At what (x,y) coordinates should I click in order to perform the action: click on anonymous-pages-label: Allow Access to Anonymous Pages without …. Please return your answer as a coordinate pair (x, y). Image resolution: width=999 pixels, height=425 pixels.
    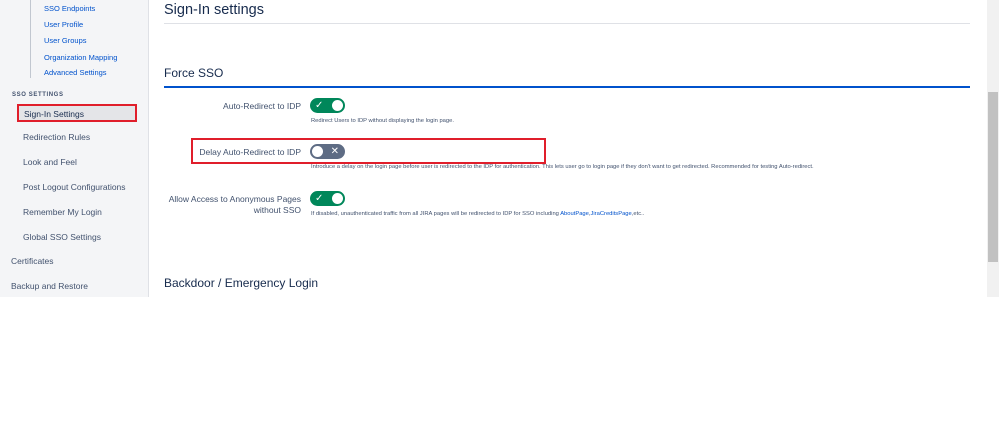
    Looking at the image, I should click on (234, 204).